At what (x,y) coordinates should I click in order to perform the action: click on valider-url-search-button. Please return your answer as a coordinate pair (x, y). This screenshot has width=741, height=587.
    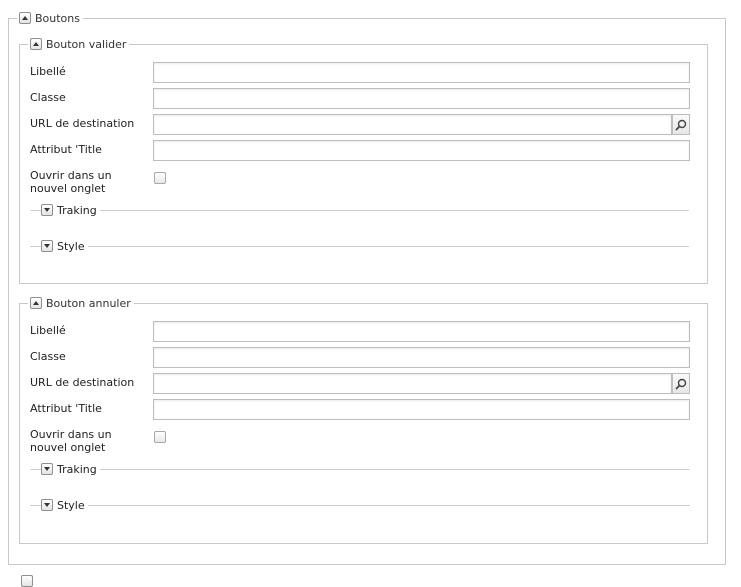
    Looking at the image, I should click on (681, 124).